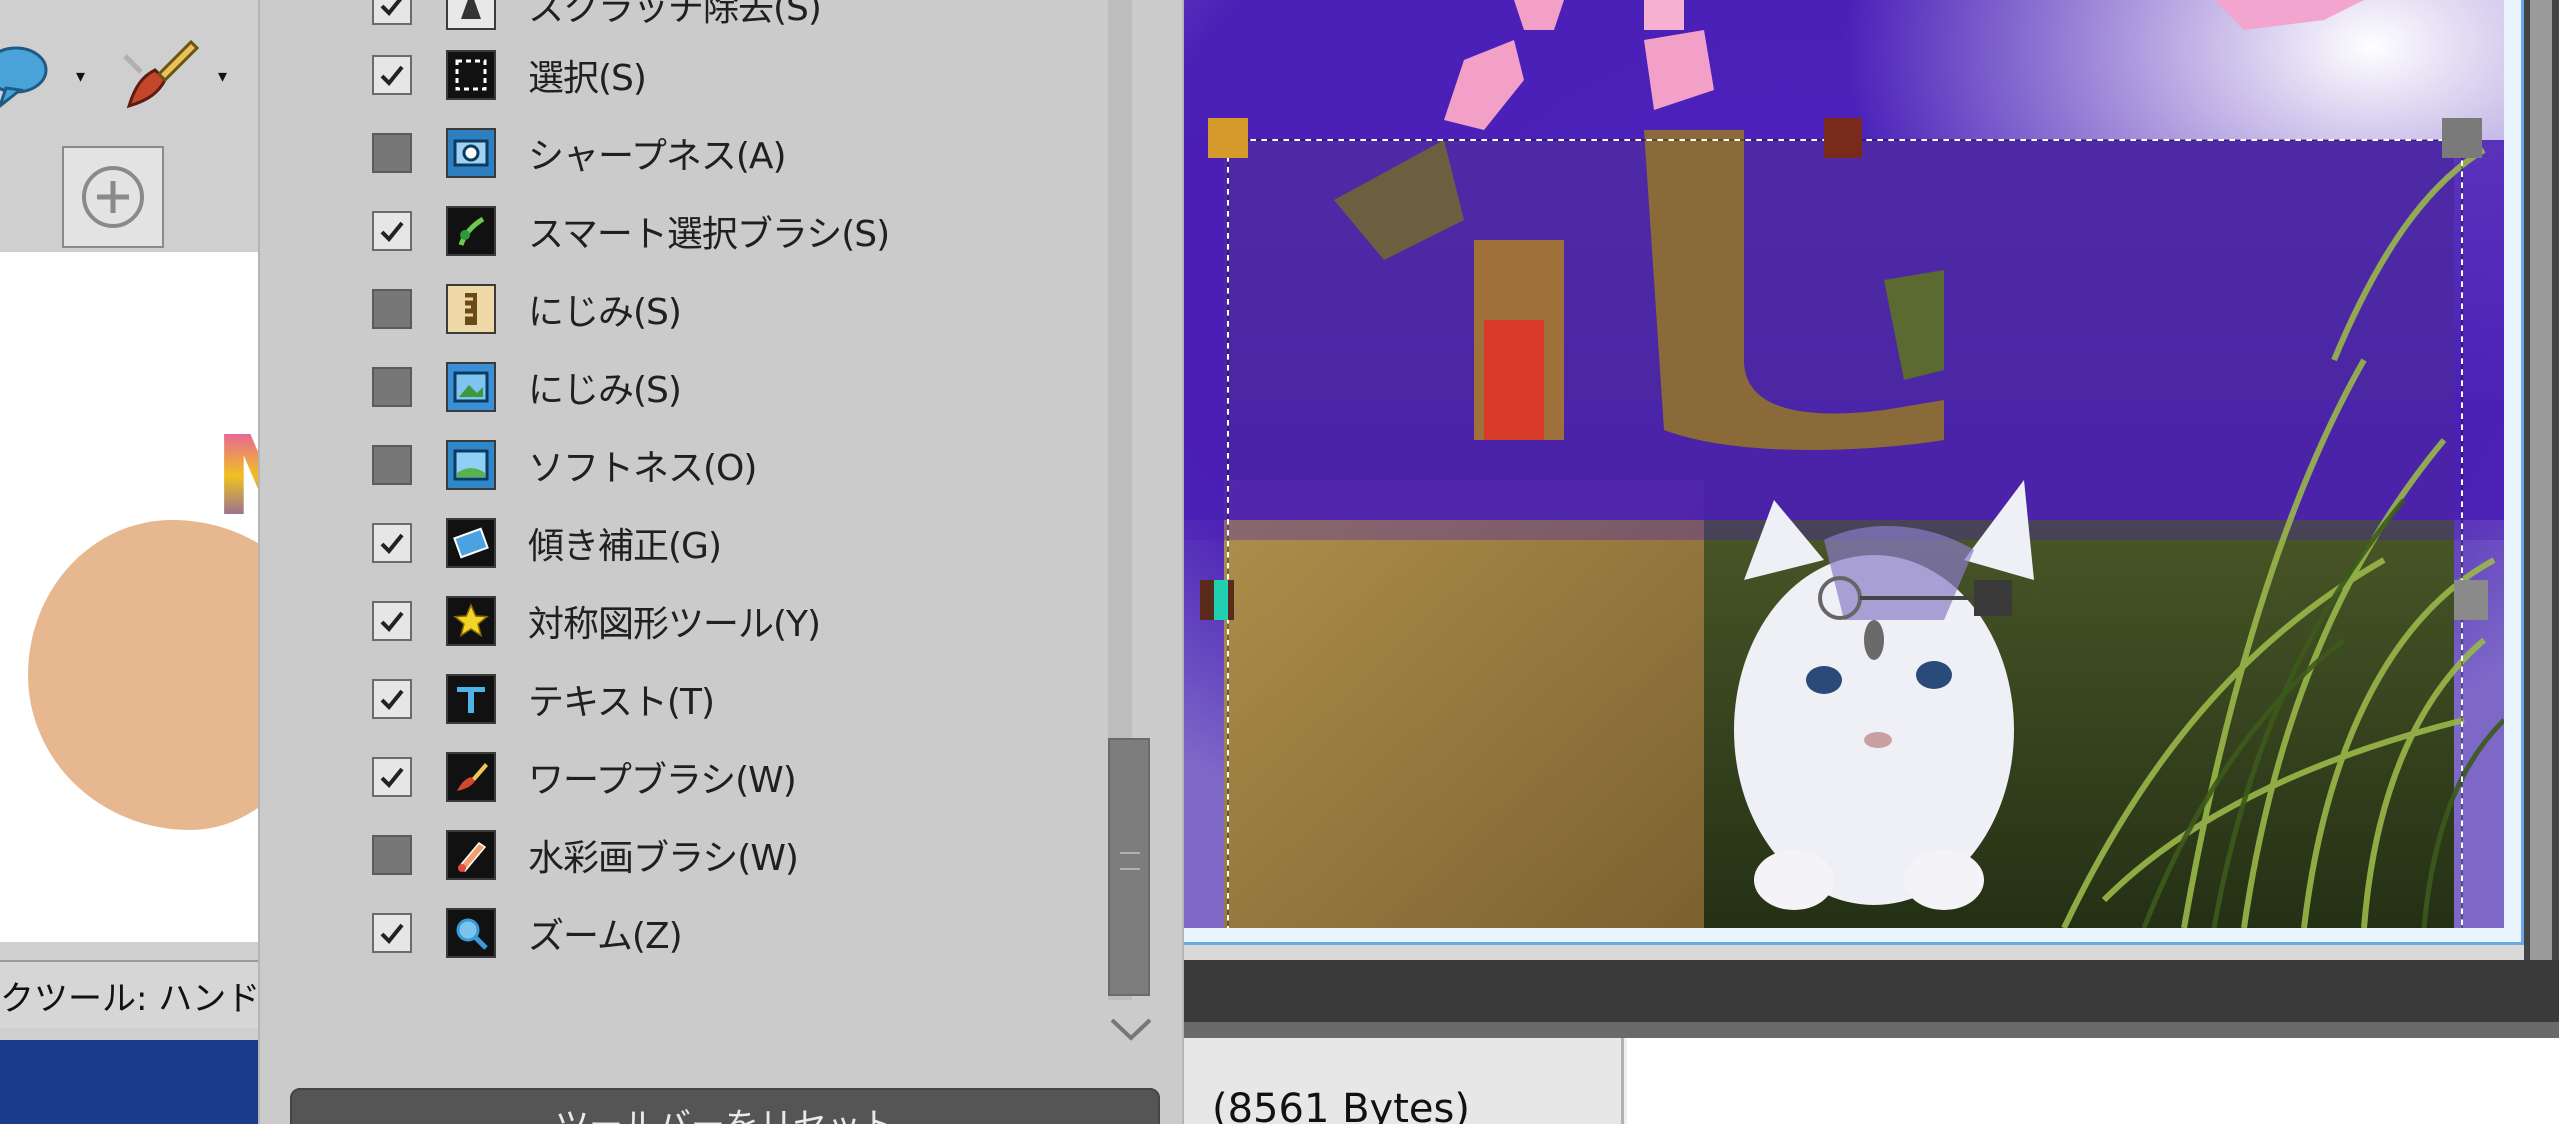  Describe the element at coordinates (471, 543) in the screenshot. I see `straighten-icon` at that location.